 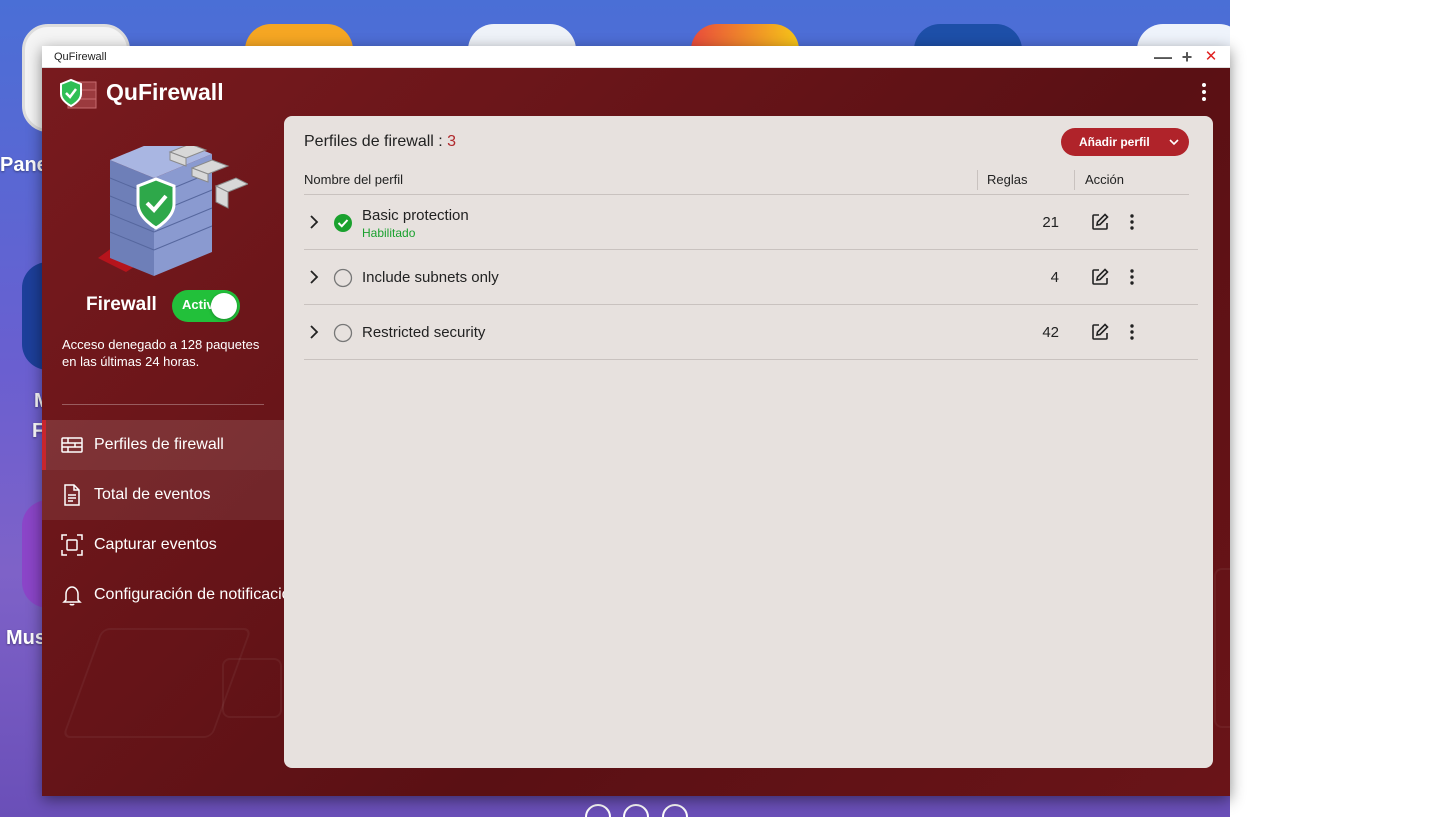 I want to click on qufirewall-logo-icon, so click(x=78, y=93).